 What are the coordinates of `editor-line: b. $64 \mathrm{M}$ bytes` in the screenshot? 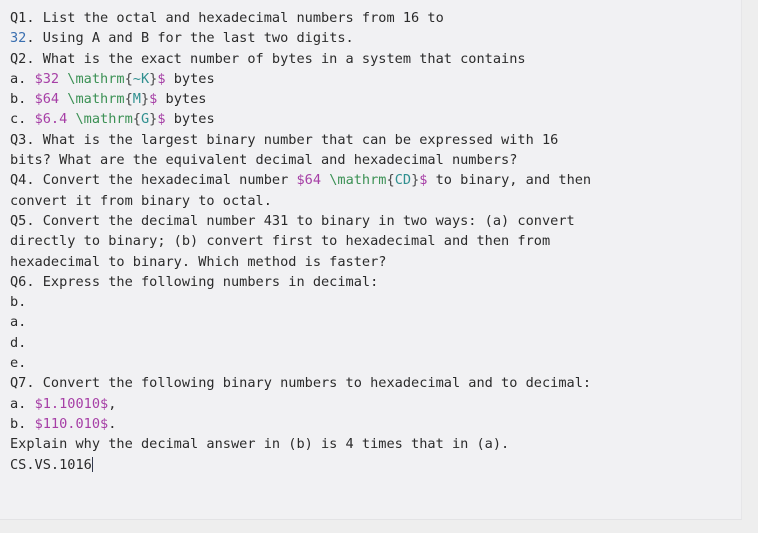 It's located at (375, 99).